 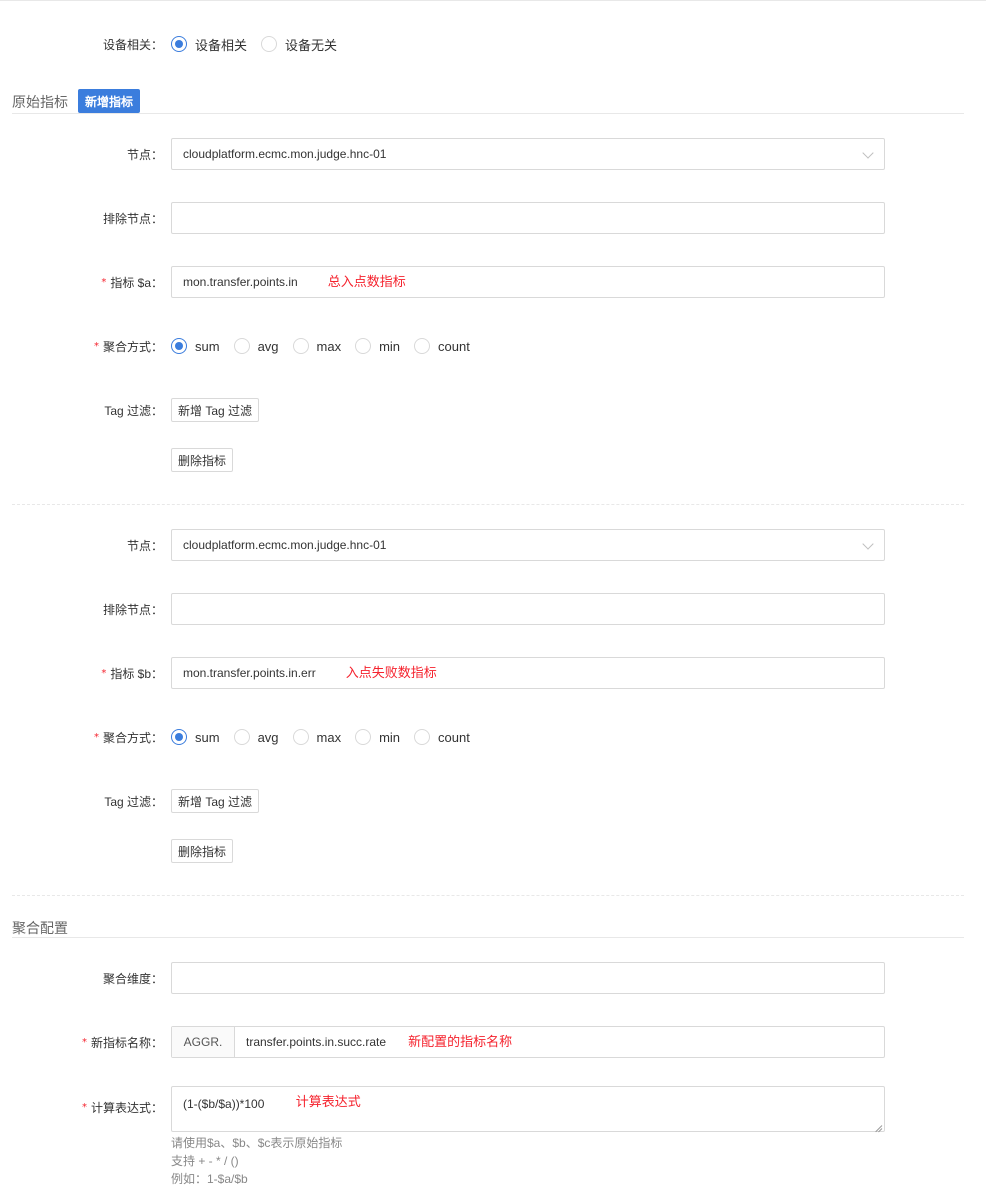 I want to click on radio-label: 设备相关, so click(x=221, y=45).